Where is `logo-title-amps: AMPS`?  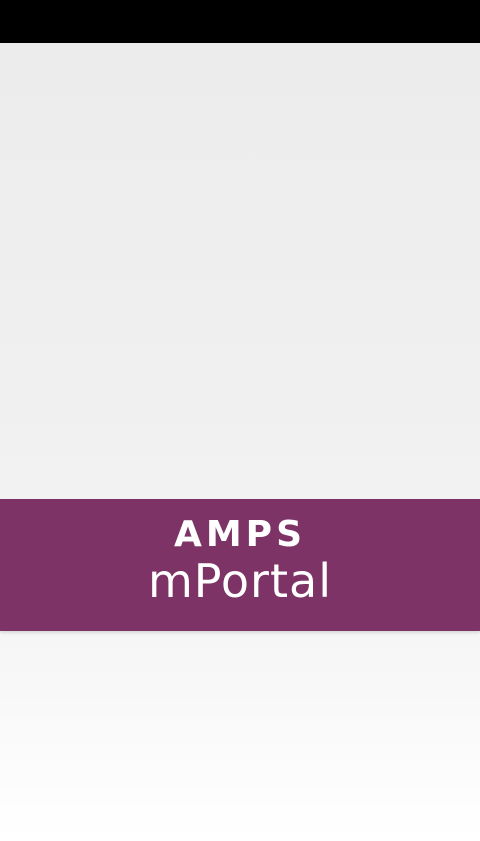 logo-title-amps: AMPS is located at coordinates (240, 534).